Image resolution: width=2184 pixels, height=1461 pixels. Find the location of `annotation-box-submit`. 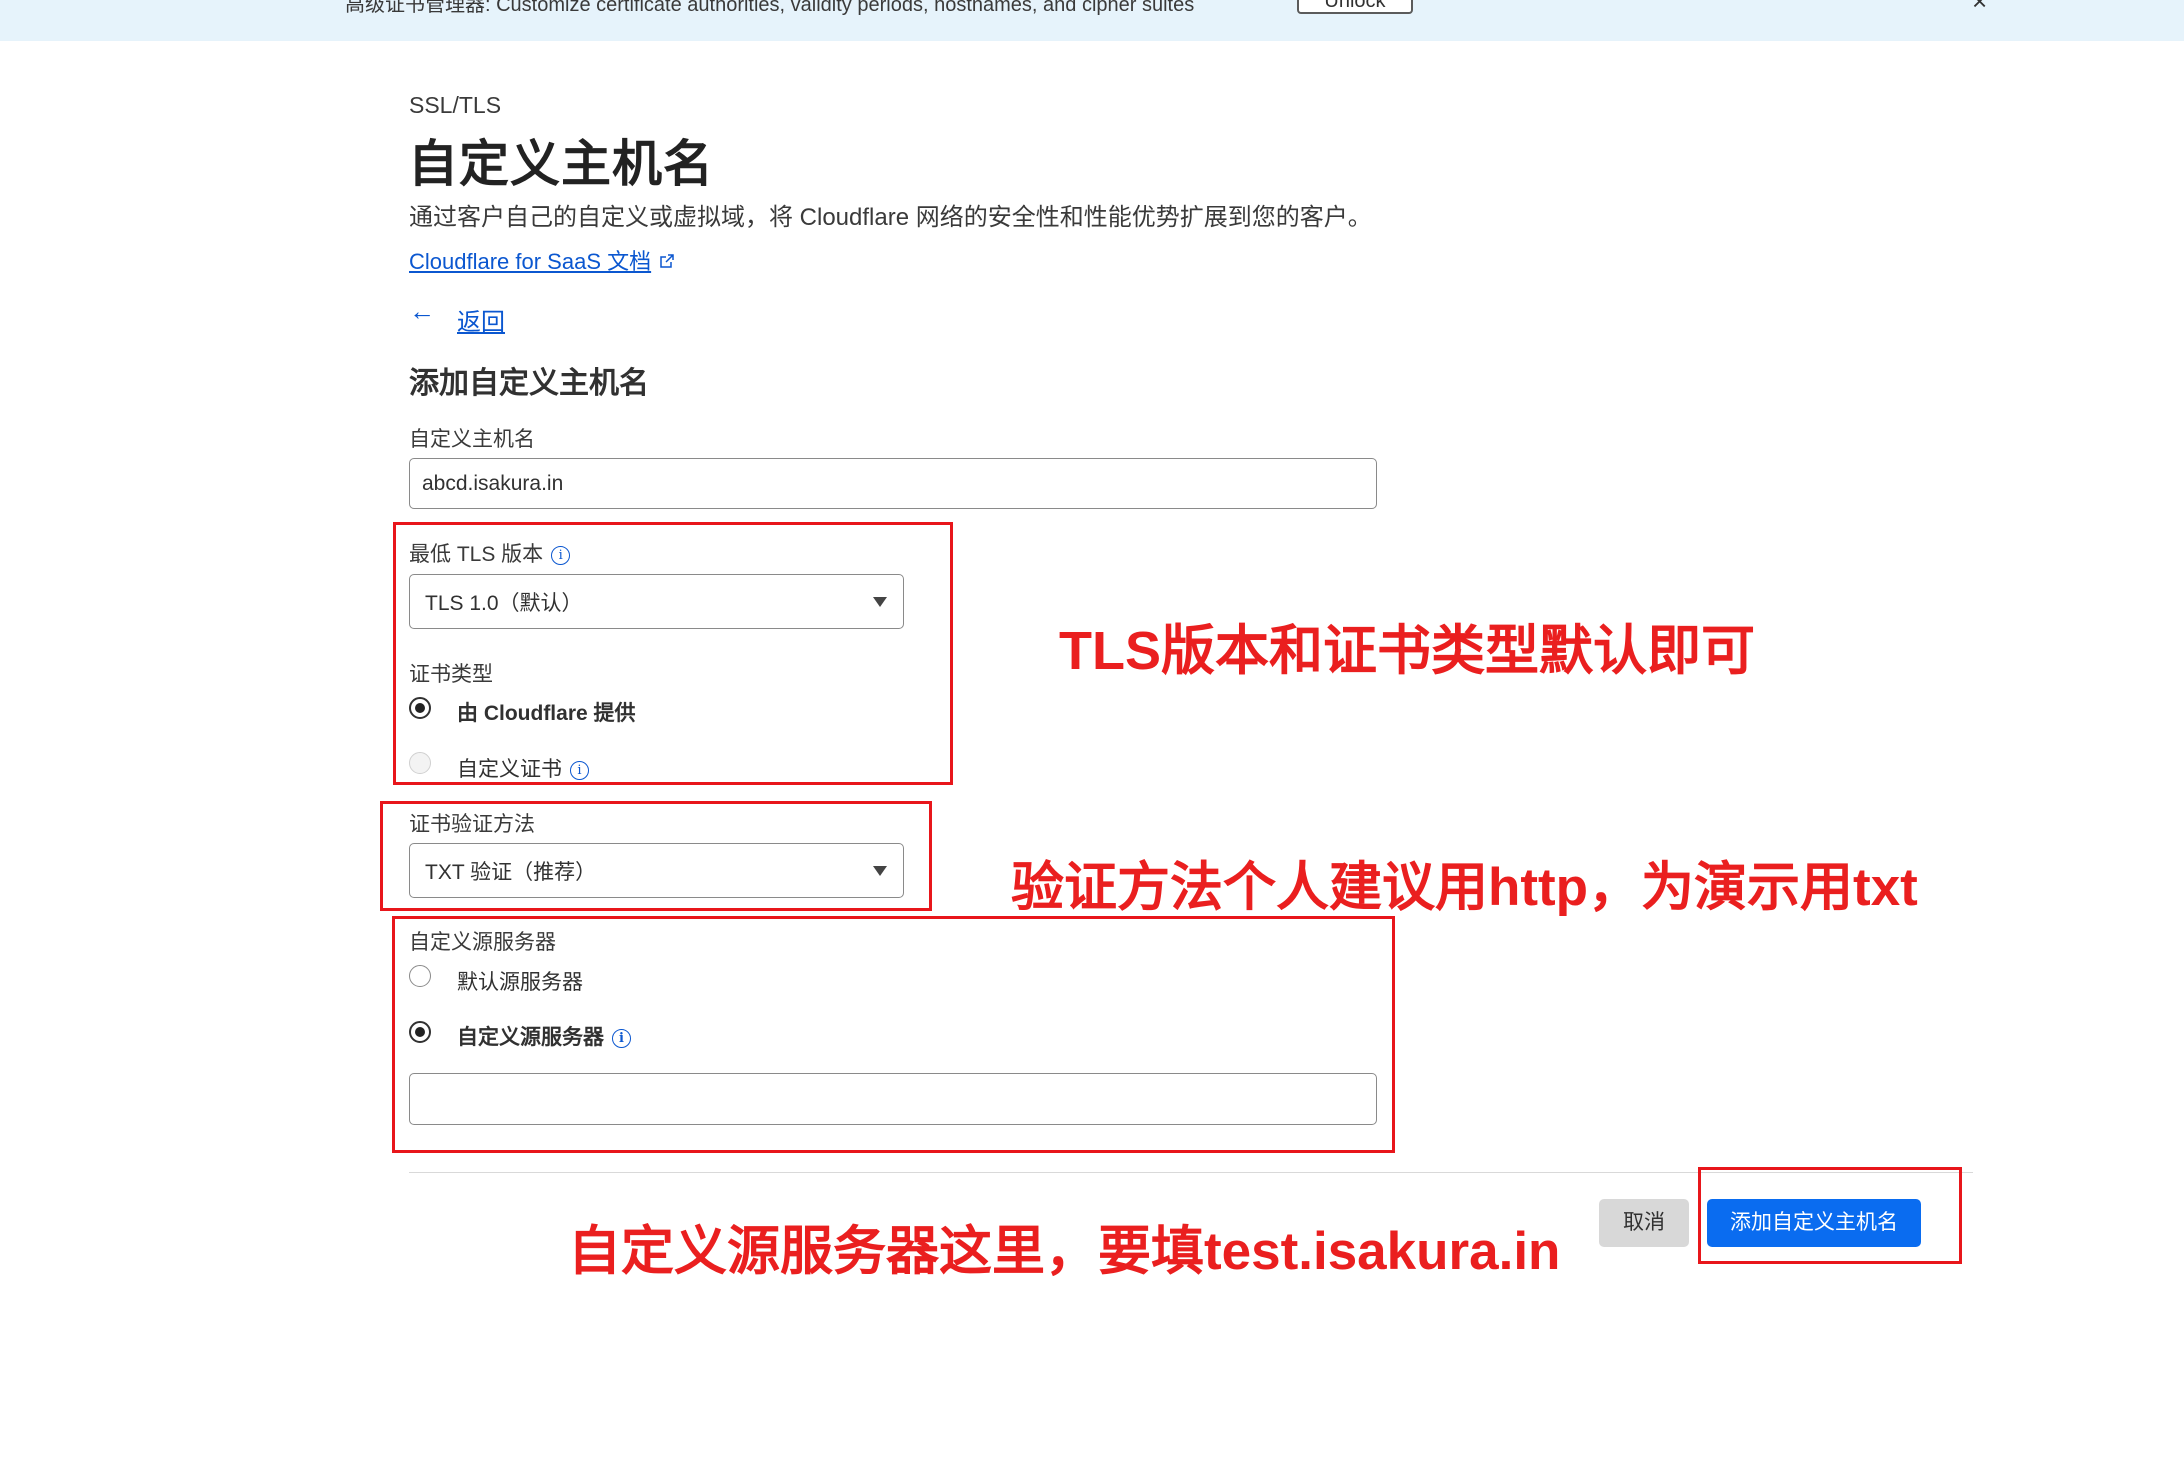

annotation-box-submit is located at coordinates (1830, 1215).